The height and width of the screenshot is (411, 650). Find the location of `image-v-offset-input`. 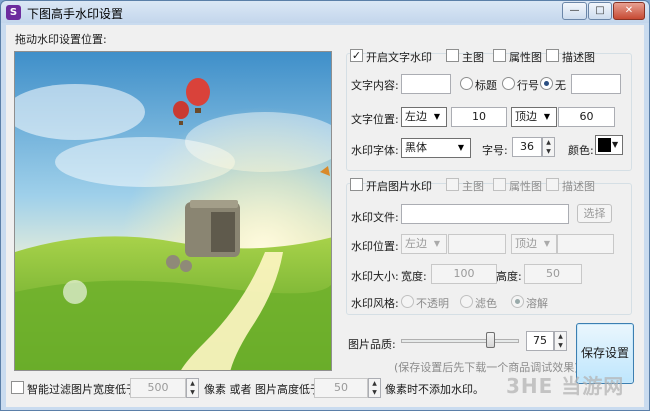

image-v-offset-input is located at coordinates (585, 244).